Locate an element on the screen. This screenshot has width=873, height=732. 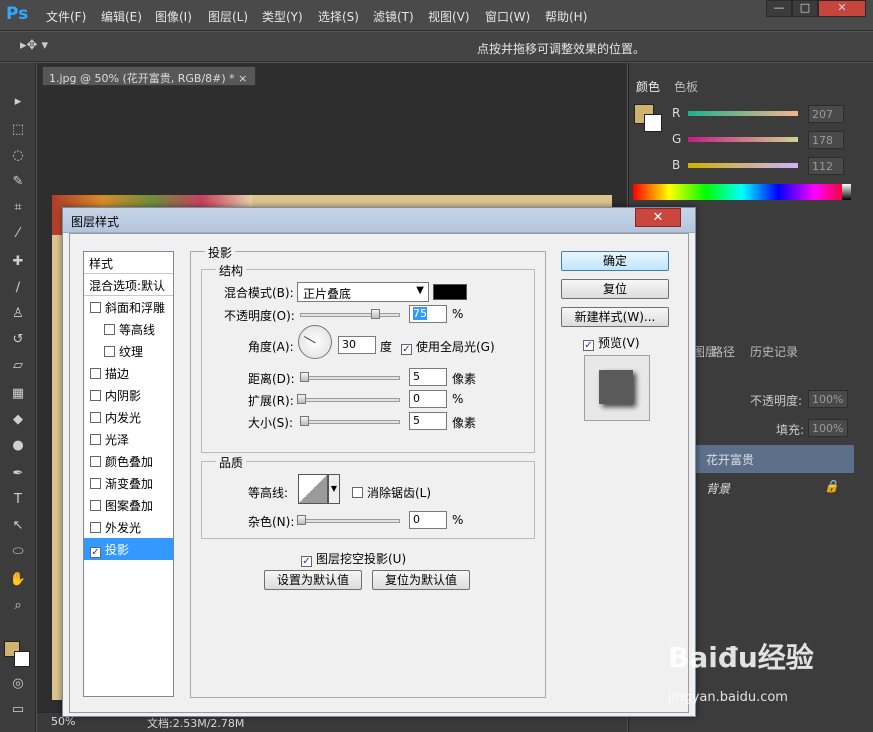
menu-window: 窗口(W) is located at coordinates (507, 16).